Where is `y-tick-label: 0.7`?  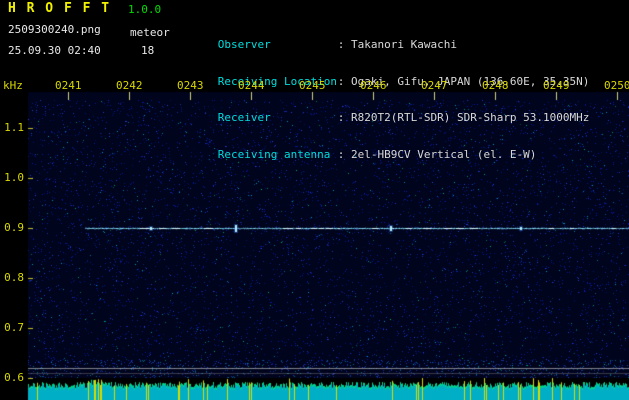
y-tick-label: 0.7 is located at coordinates (14, 327).